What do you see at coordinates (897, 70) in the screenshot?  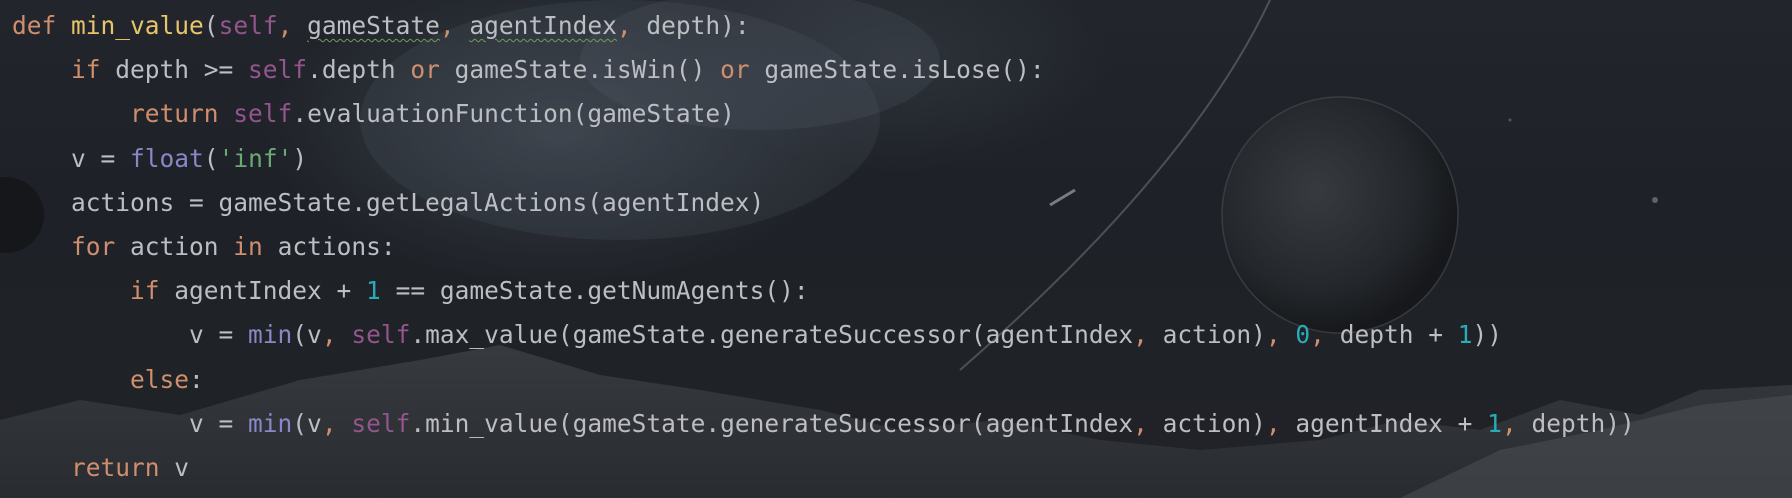 I see `code-token: gameState.isLose():` at bounding box center [897, 70].